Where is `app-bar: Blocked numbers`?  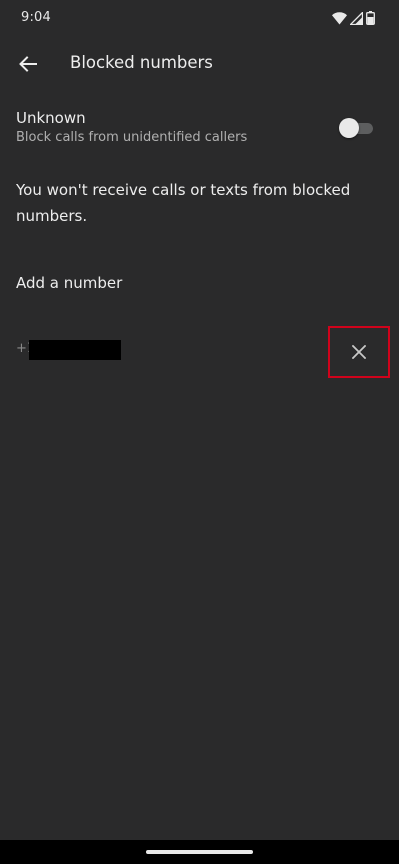 app-bar: Blocked numbers is located at coordinates (199, 64).